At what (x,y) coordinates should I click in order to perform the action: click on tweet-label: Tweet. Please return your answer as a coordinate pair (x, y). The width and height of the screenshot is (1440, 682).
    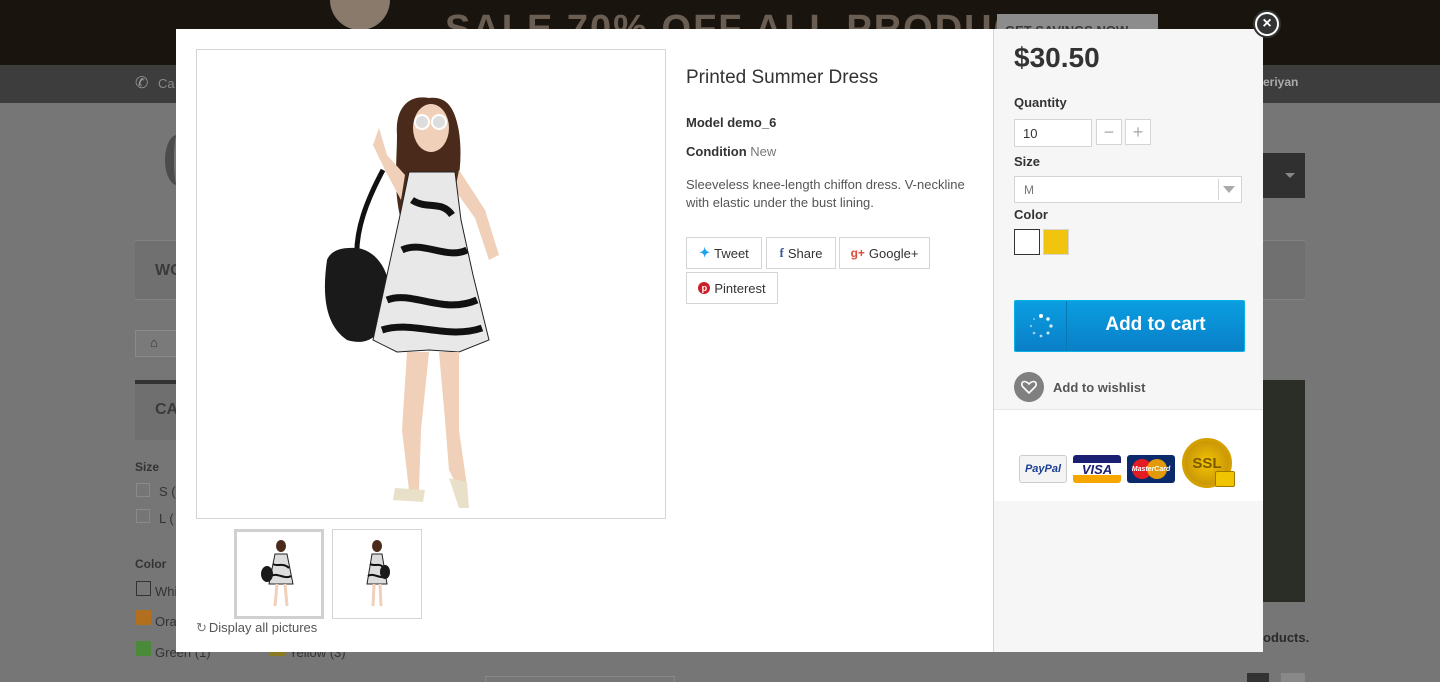
    Looking at the image, I should click on (731, 253).